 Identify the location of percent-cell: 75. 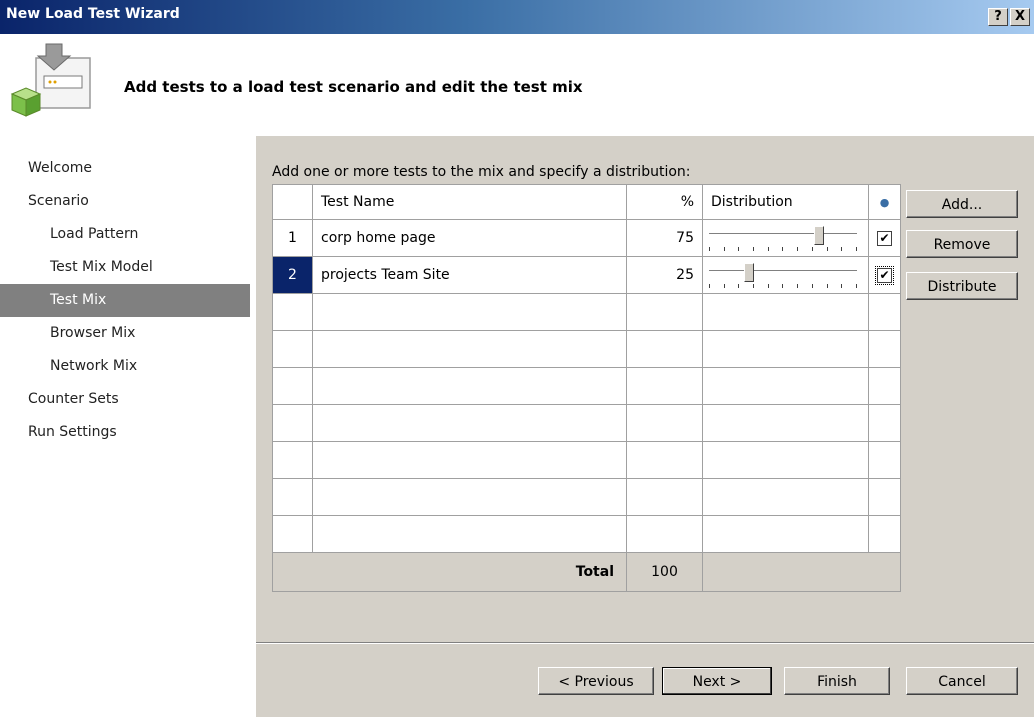
(664, 238).